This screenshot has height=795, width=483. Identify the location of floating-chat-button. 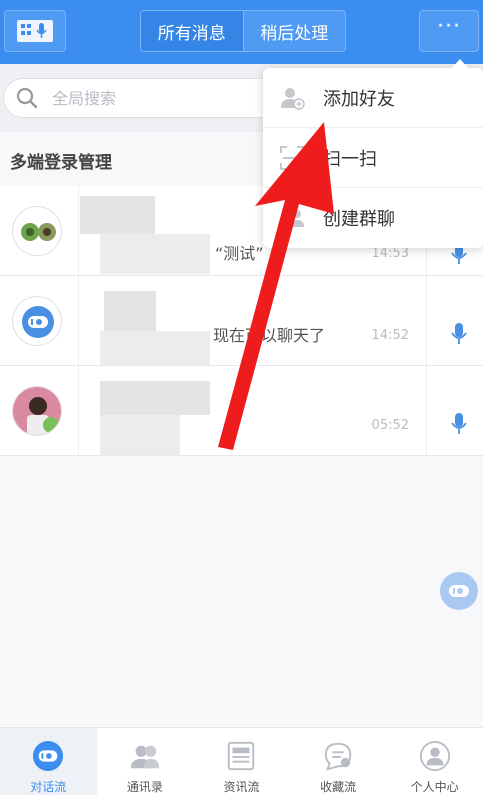
(459, 591).